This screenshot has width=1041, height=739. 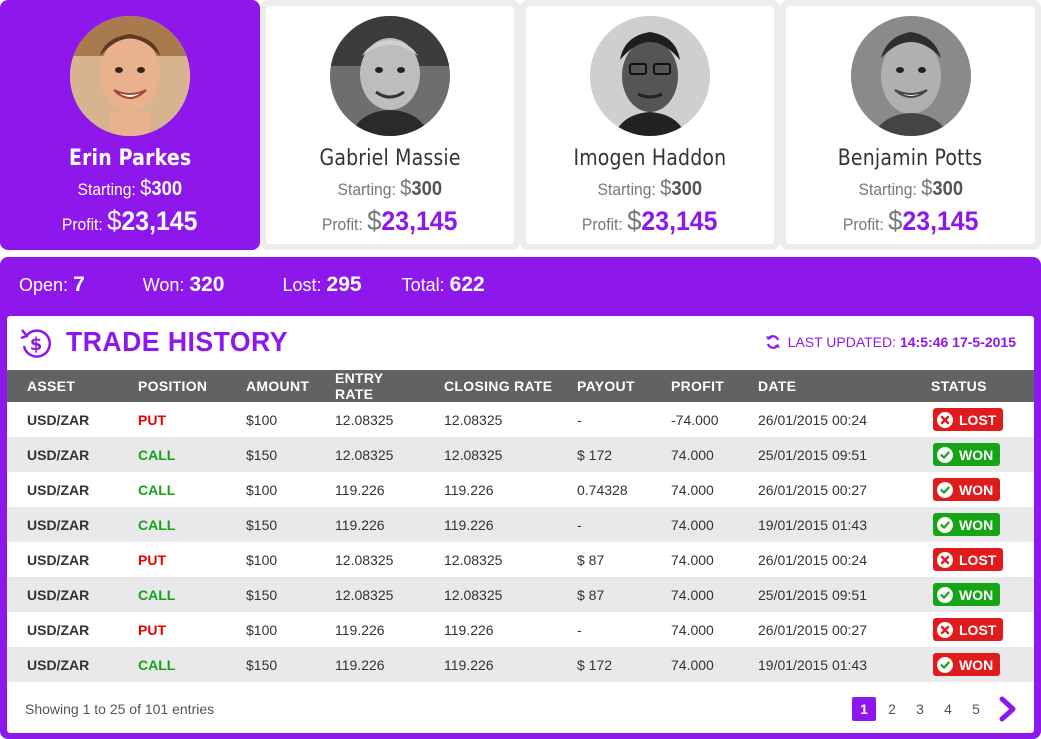 What do you see at coordinates (262, 559) in the screenshot?
I see `cell-amount: $100` at bounding box center [262, 559].